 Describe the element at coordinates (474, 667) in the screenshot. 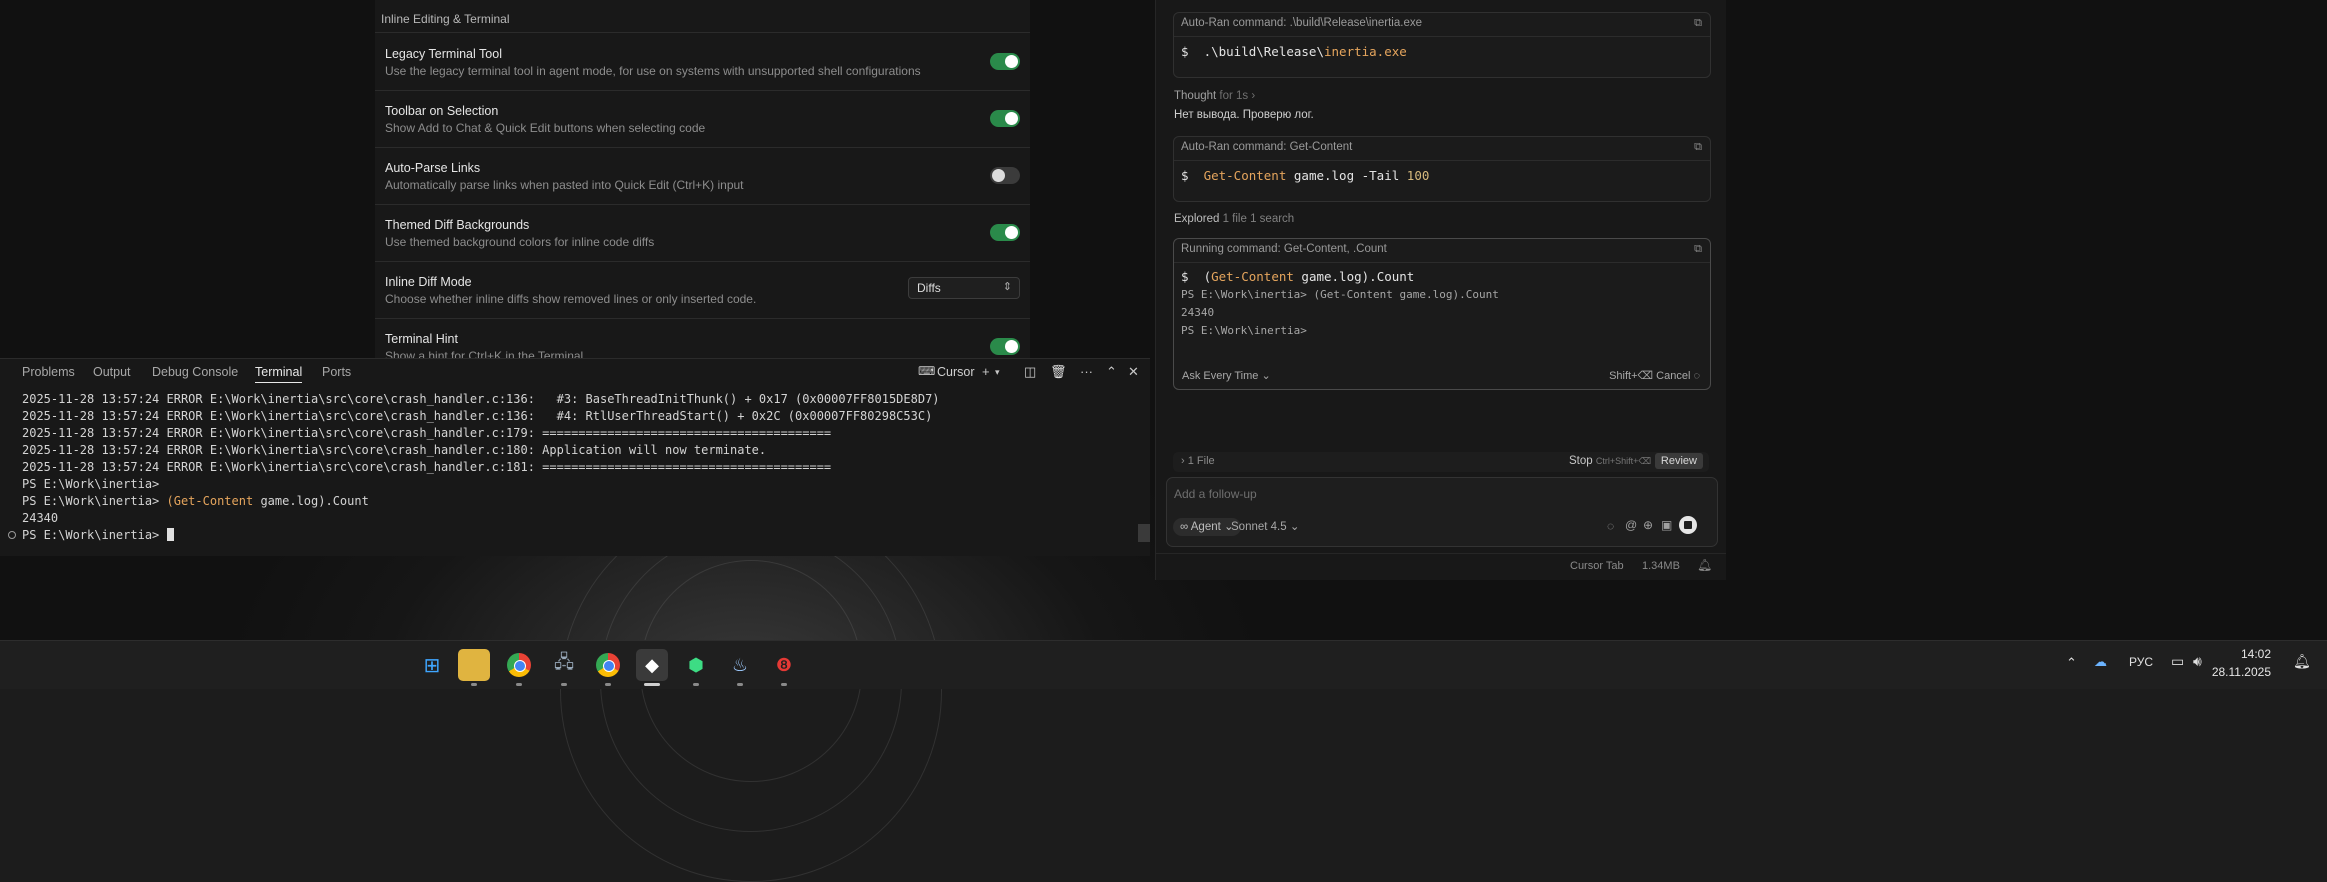

I see `file-explorer-icon` at that location.